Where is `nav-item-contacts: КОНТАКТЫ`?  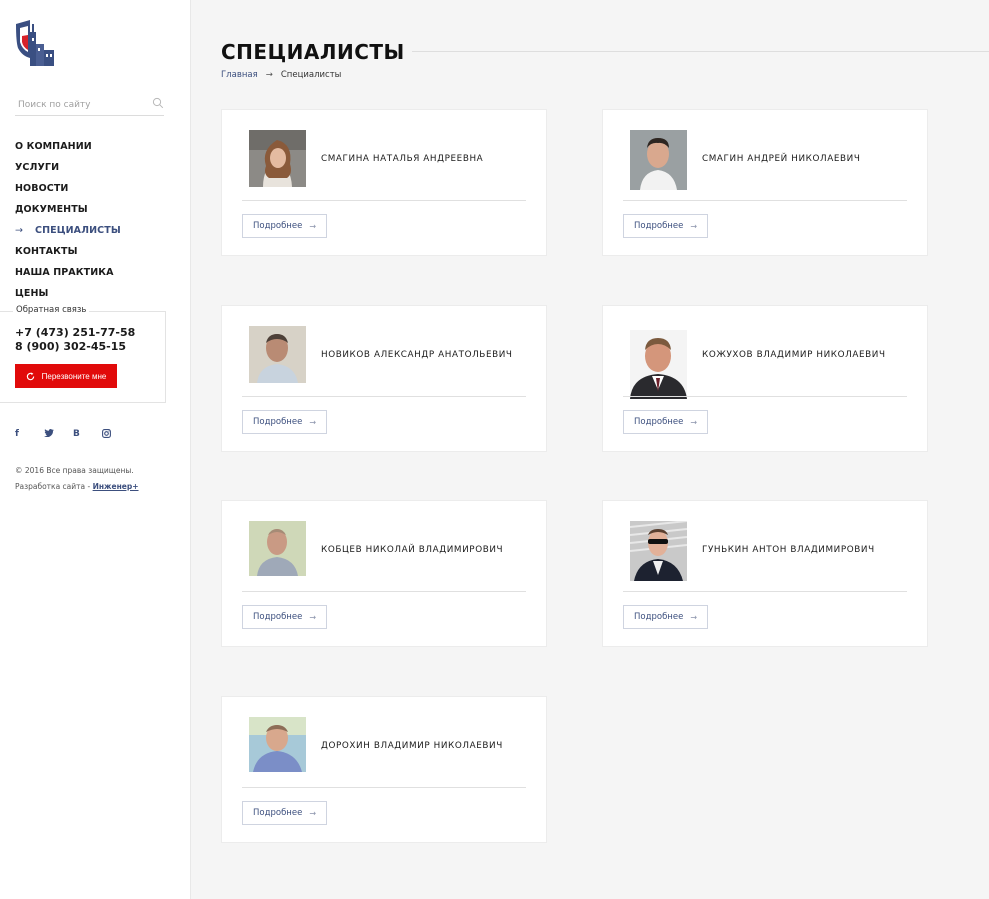
nav-item-contacts: КОНТАКТЫ is located at coordinates (68, 253).